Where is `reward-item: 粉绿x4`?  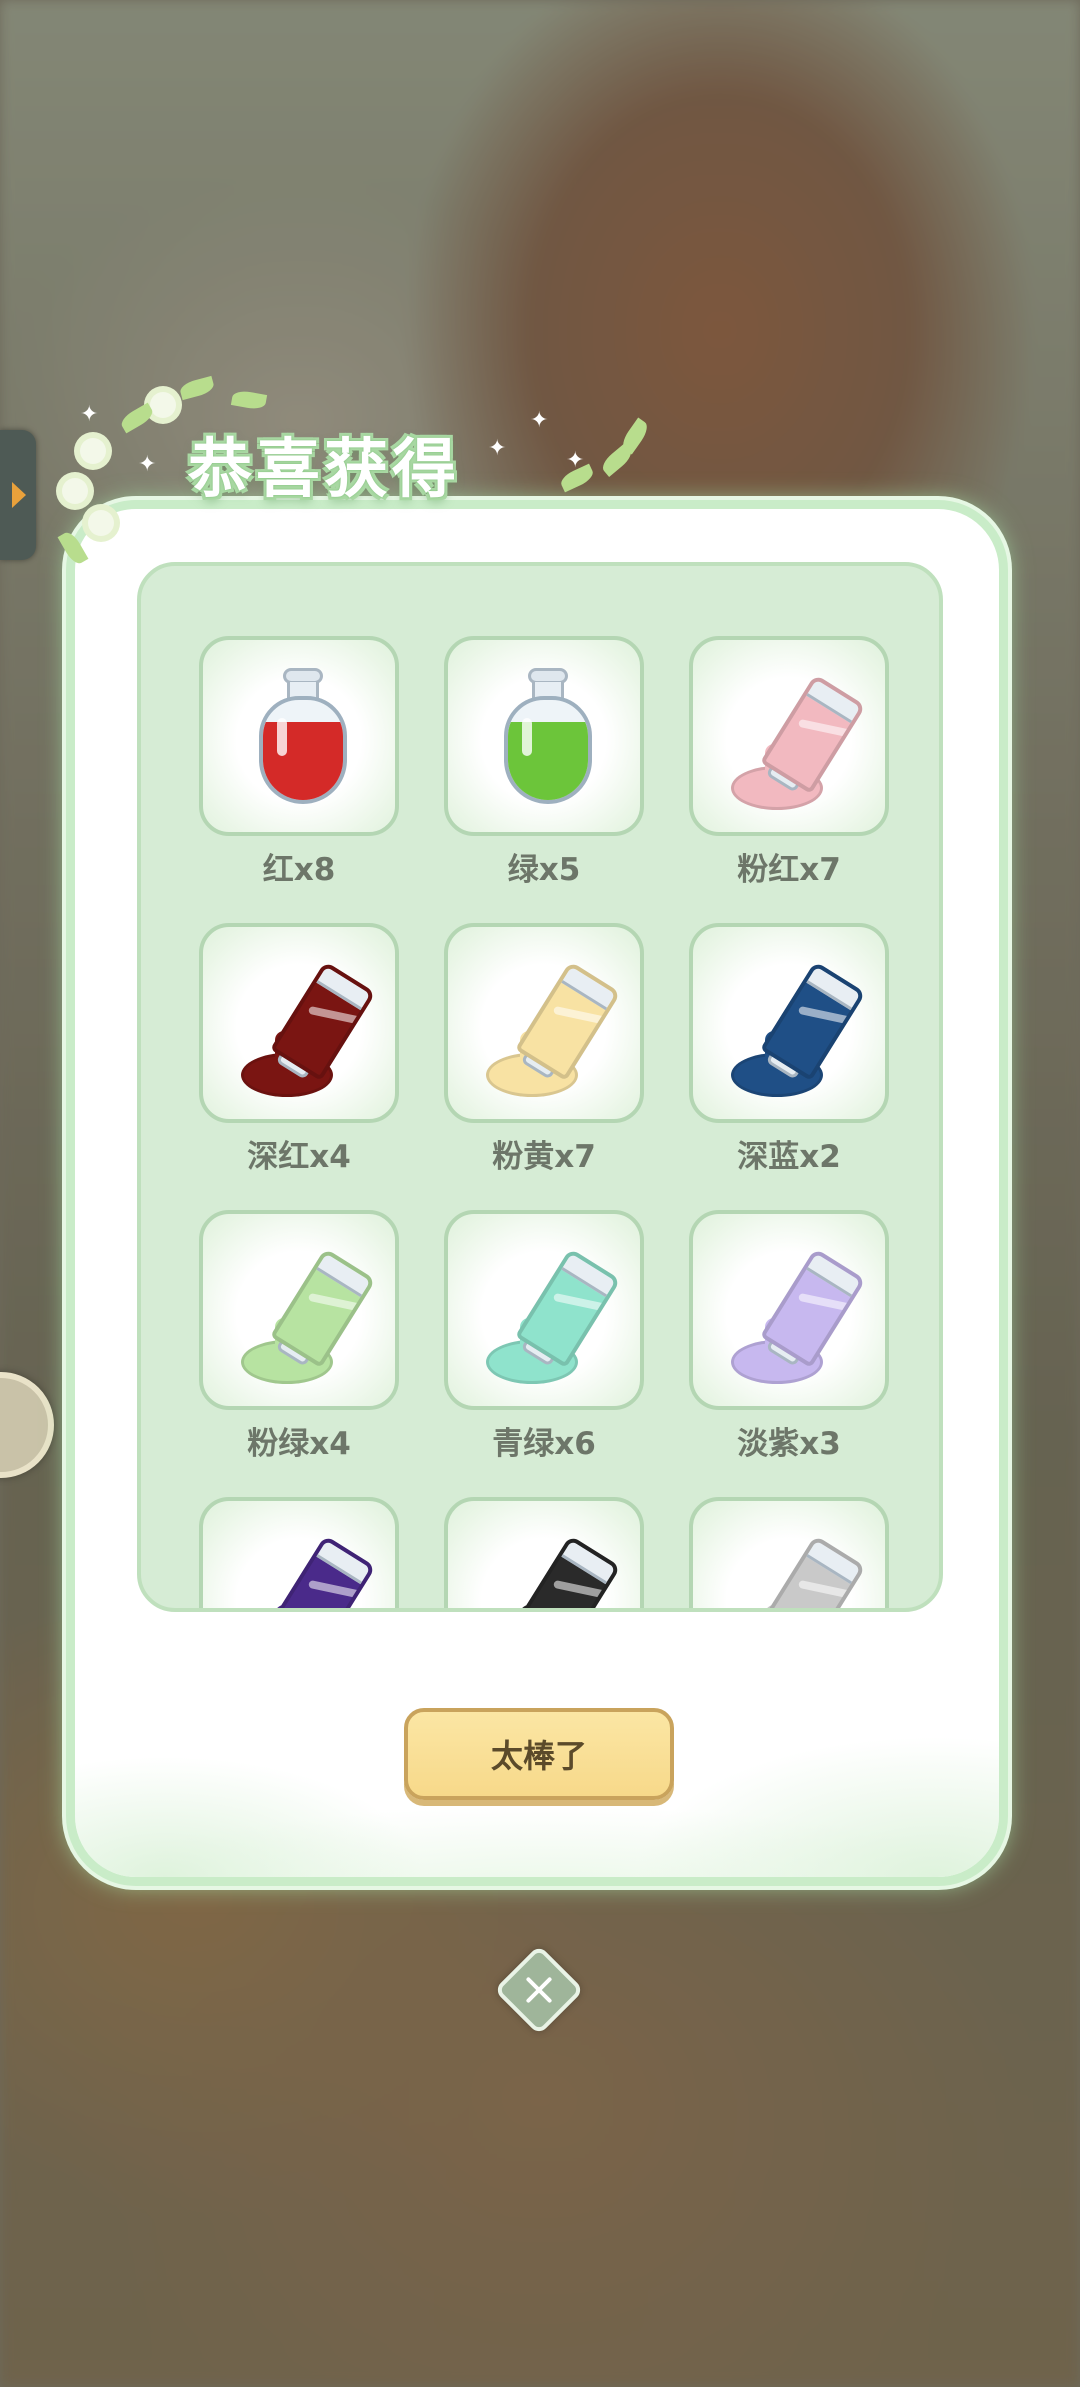
reward-item: 粉绿x4 is located at coordinates (299, 1336).